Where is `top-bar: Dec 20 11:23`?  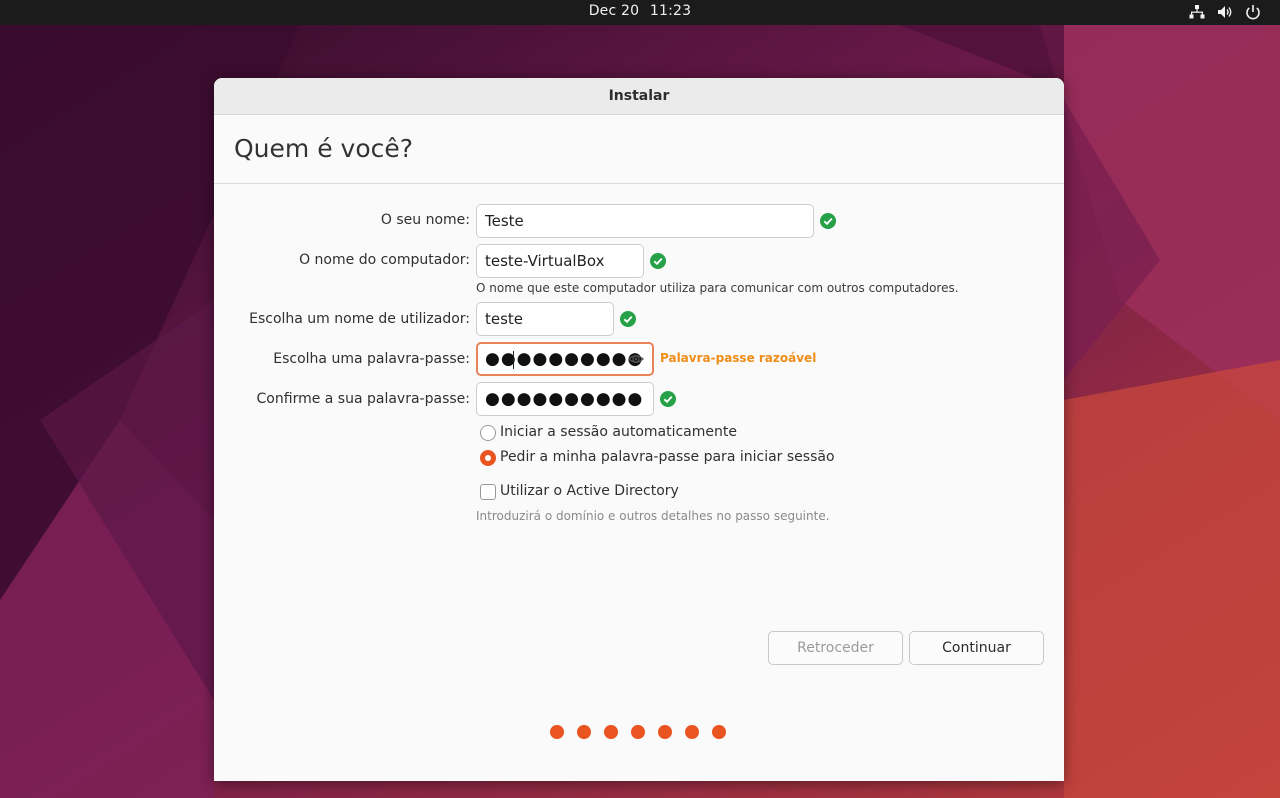 top-bar: Dec 20 11:23 is located at coordinates (640, 12).